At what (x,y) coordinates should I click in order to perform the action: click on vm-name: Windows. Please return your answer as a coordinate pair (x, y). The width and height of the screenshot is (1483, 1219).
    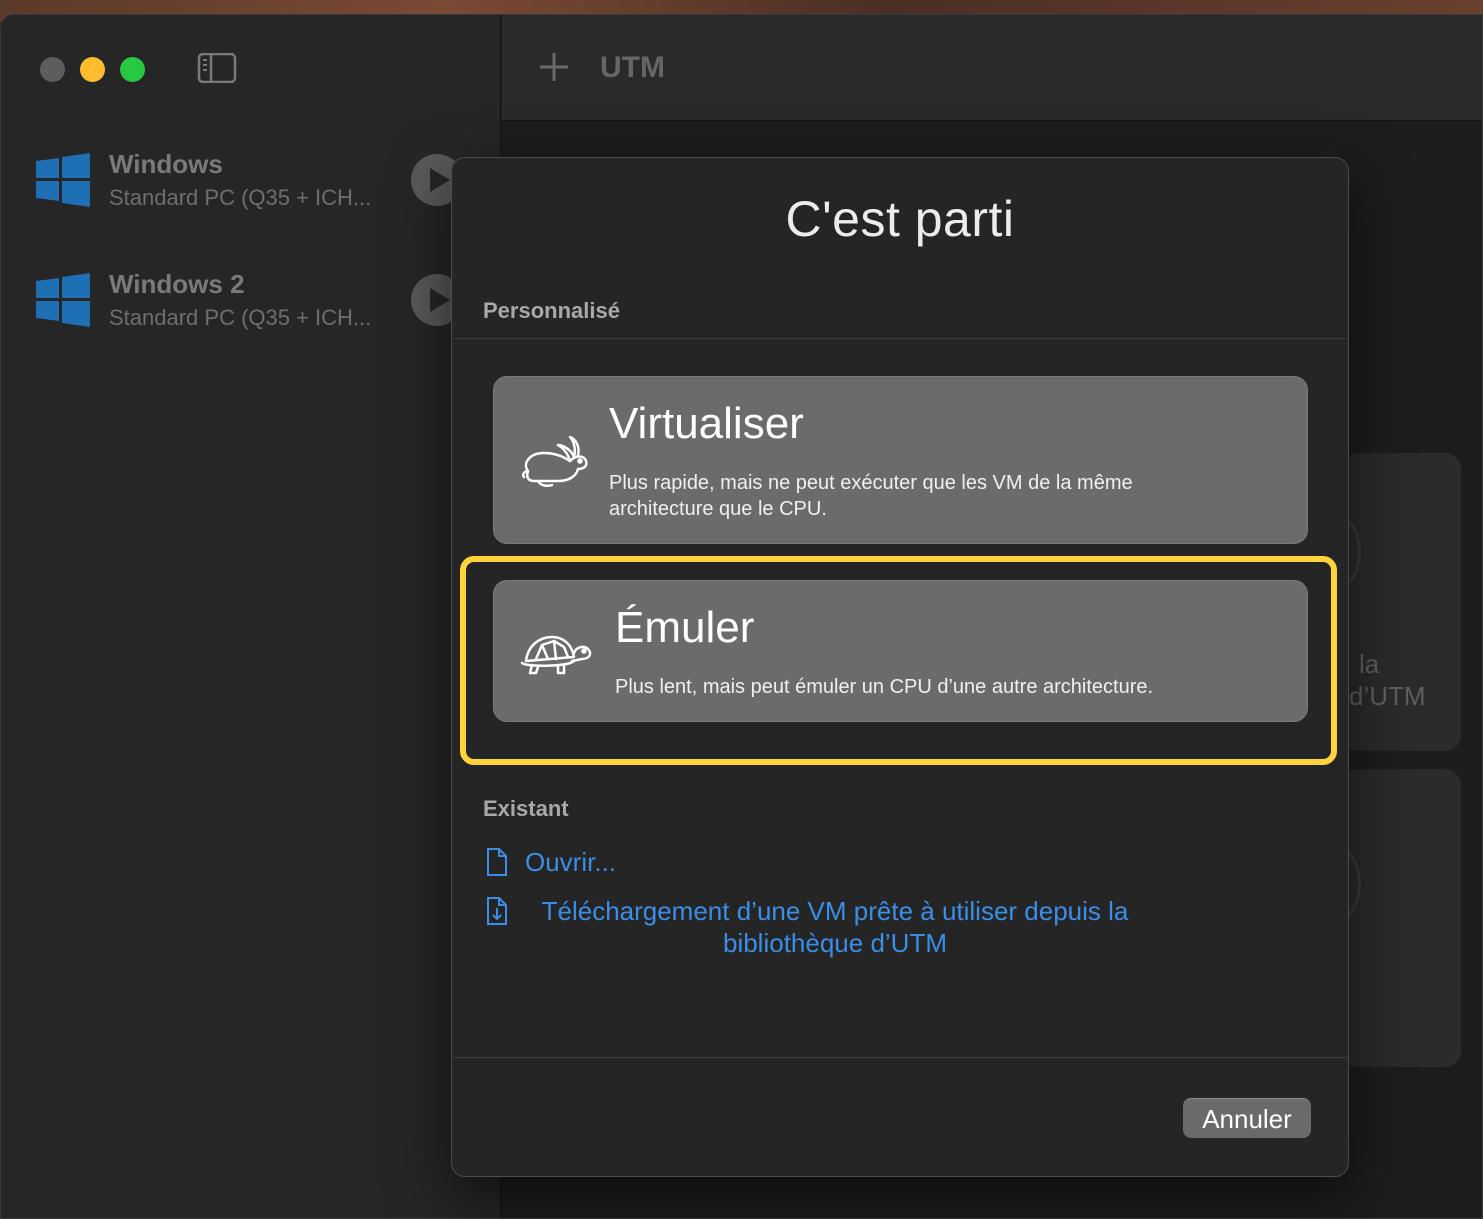
    Looking at the image, I should click on (166, 164).